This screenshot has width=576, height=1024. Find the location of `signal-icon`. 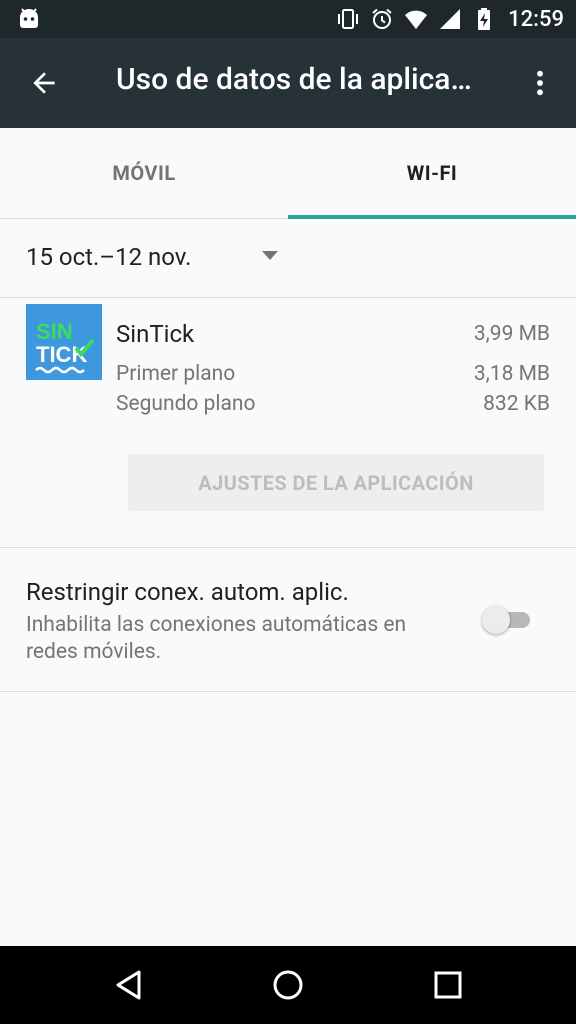

signal-icon is located at coordinates (450, 19).